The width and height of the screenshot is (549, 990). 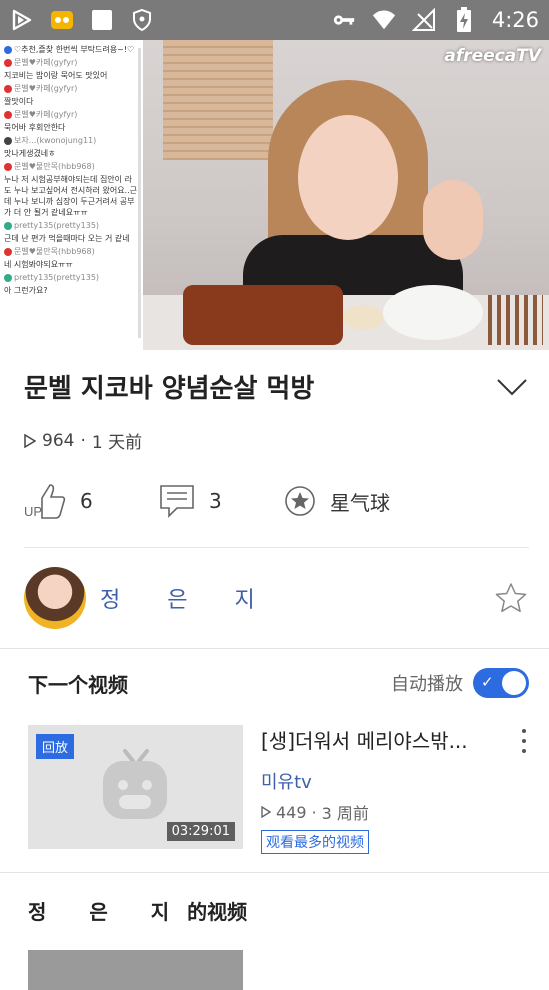 What do you see at coordinates (56, 75) in the screenshot?
I see `chat-message-text: 지코비는 밥이랑 묵어도 맛있어` at bounding box center [56, 75].